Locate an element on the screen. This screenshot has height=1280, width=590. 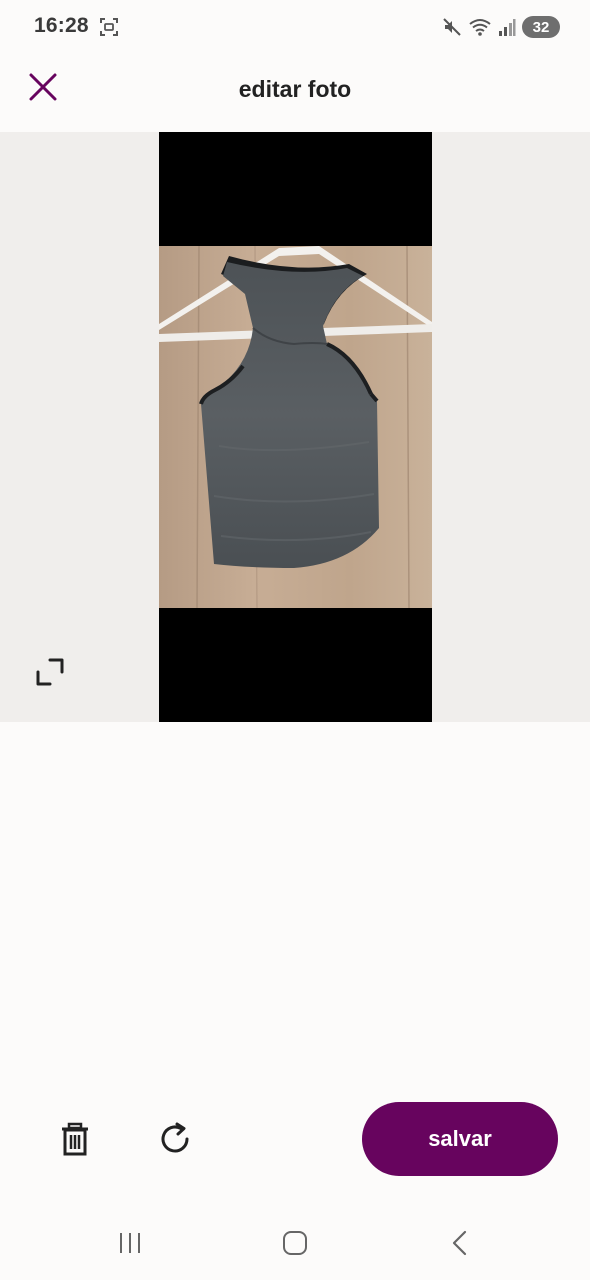
save-button: salvar is located at coordinates (460, 1139).